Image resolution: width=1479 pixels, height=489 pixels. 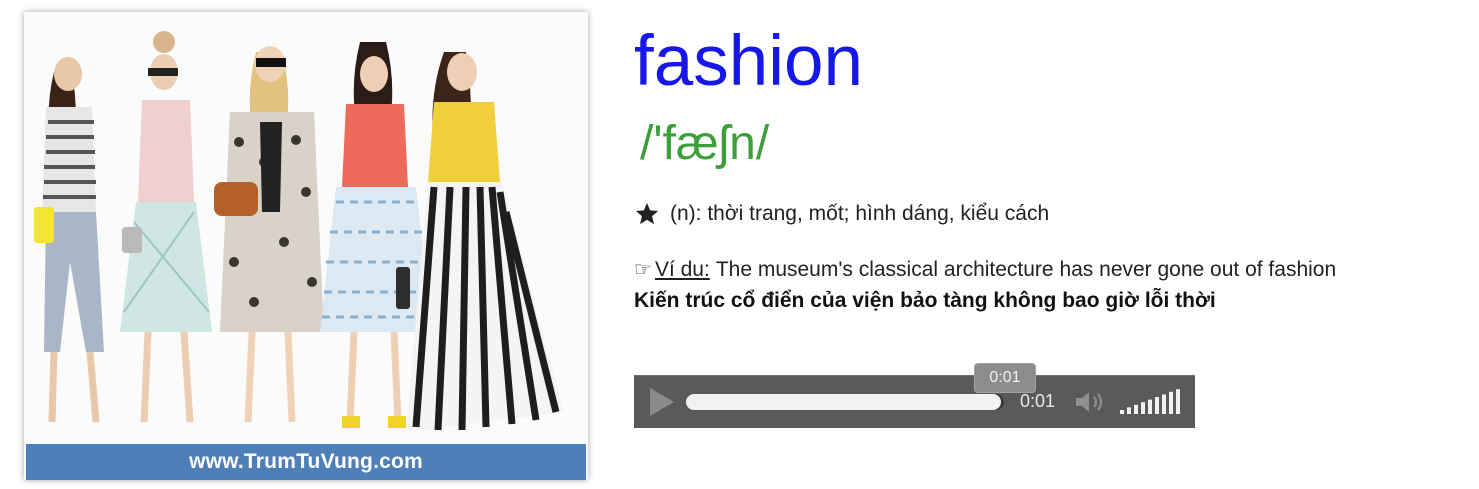 I want to click on audio-player: 0:01, so click(x=914, y=401).